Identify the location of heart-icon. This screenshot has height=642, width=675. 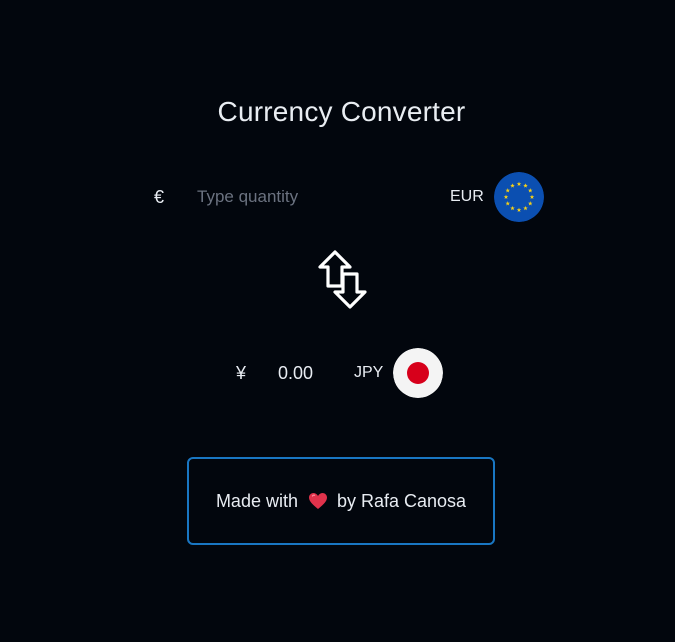
(317, 501).